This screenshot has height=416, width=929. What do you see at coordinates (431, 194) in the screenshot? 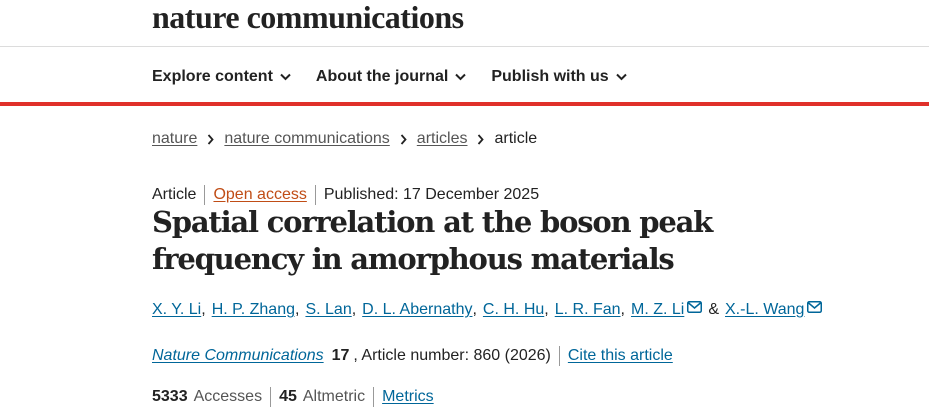
I see `published-date: Published: 17 December 2025` at bounding box center [431, 194].